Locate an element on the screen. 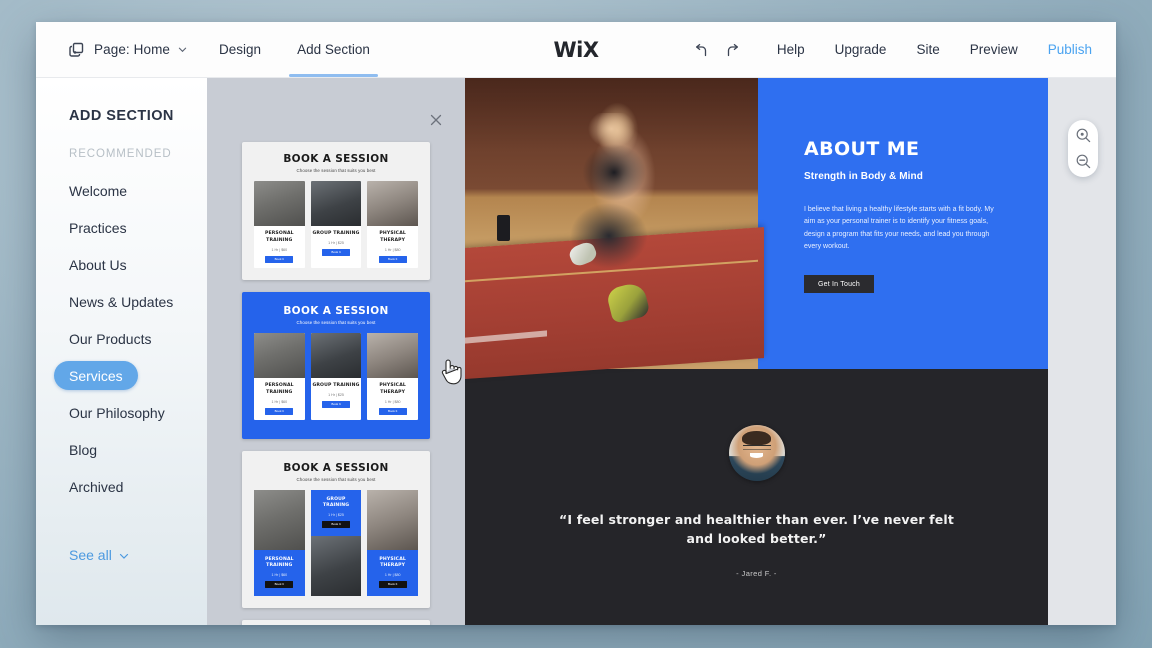 This screenshot has width=1152, height=648. undo-redo-group is located at coordinates (726, 50).